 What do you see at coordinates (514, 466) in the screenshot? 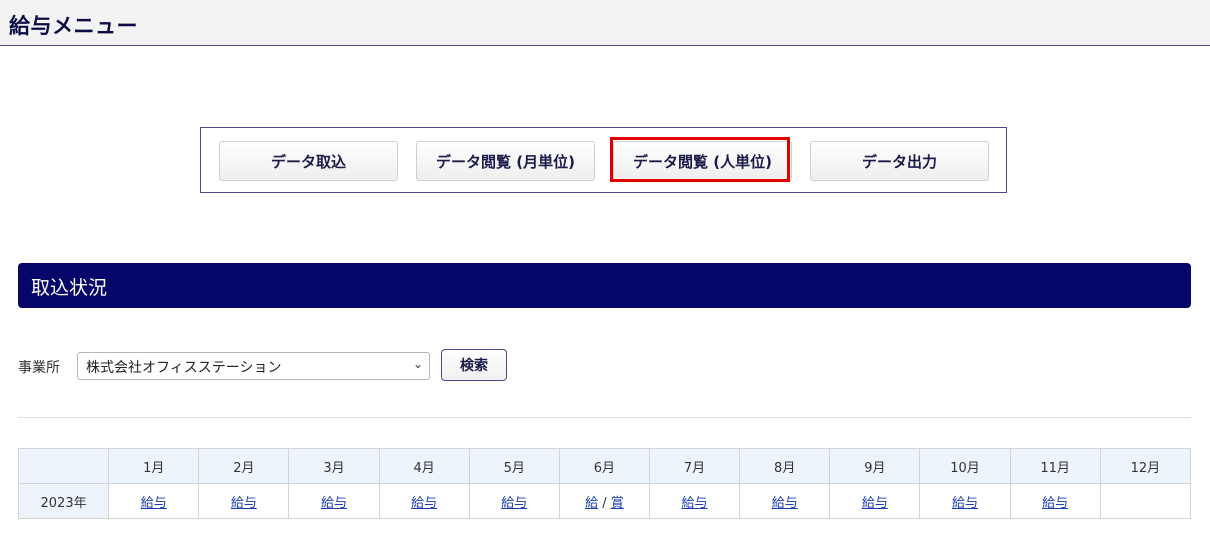
I see `month-header: 5月` at bounding box center [514, 466].